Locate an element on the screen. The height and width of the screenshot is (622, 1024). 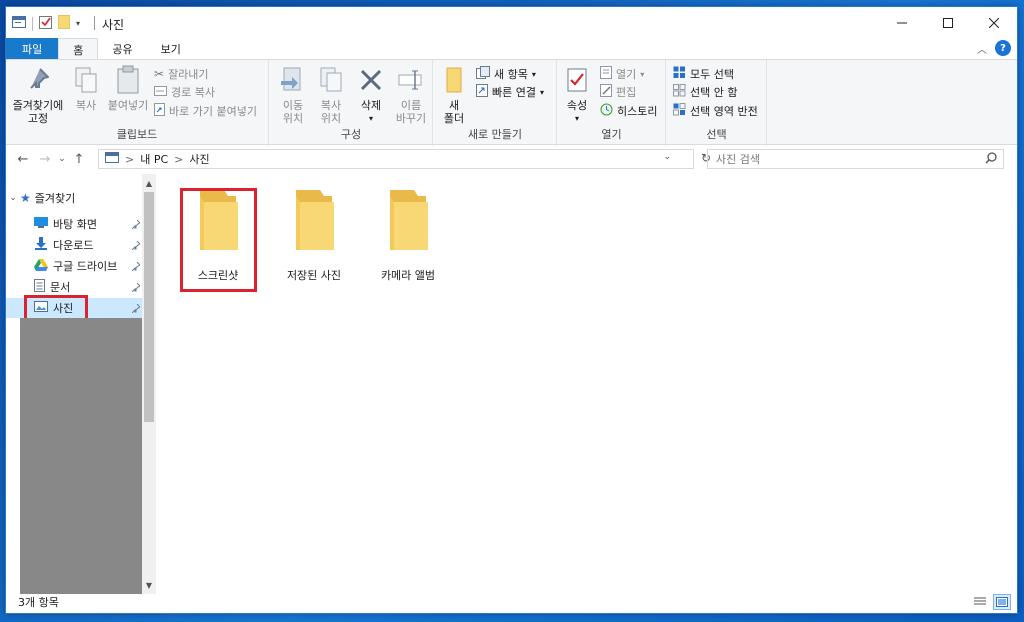
maximize-button is located at coordinates (948, 22).